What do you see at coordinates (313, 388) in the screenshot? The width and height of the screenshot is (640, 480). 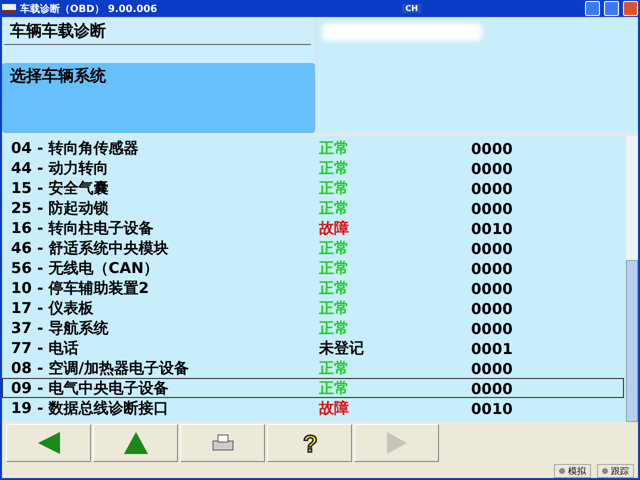 I see `system-row: 09 - 电气中央电子设备 正常 0000` at bounding box center [313, 388].